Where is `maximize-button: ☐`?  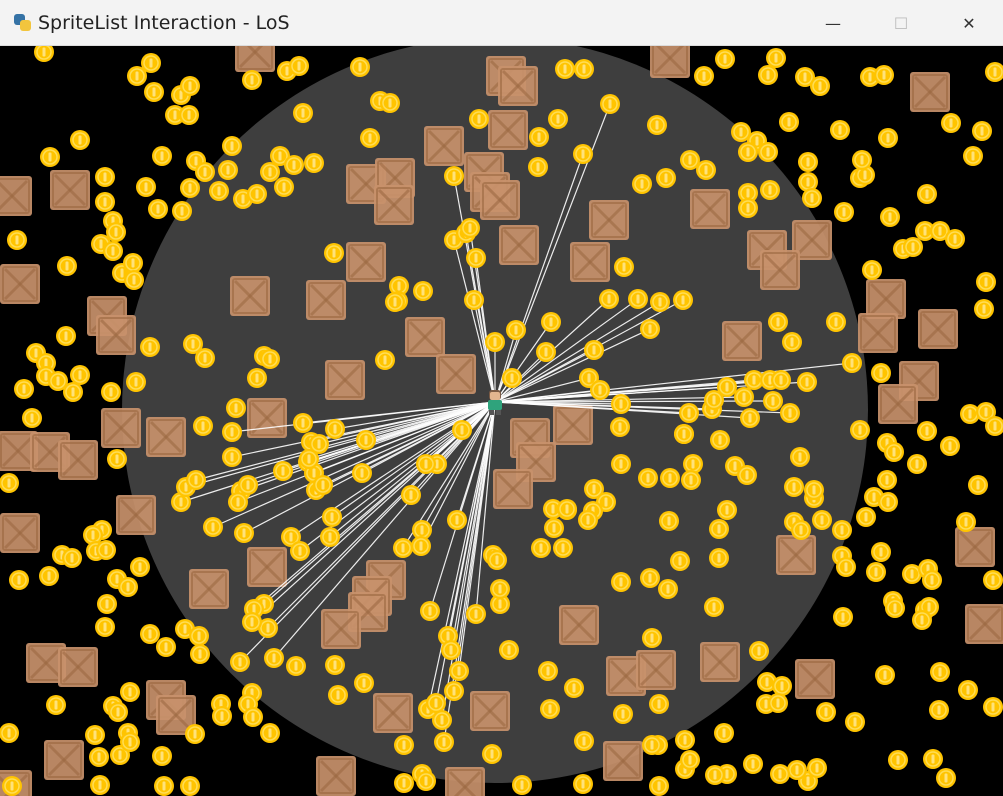
maximize-button: ☐ is located at coordinates (901, 23).